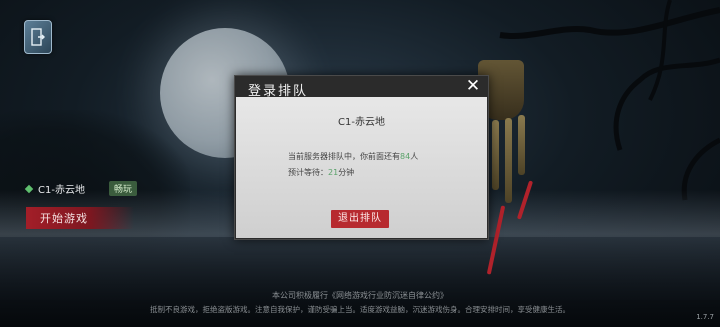  I want to click on close-icon: ✕, so click(473, 86).